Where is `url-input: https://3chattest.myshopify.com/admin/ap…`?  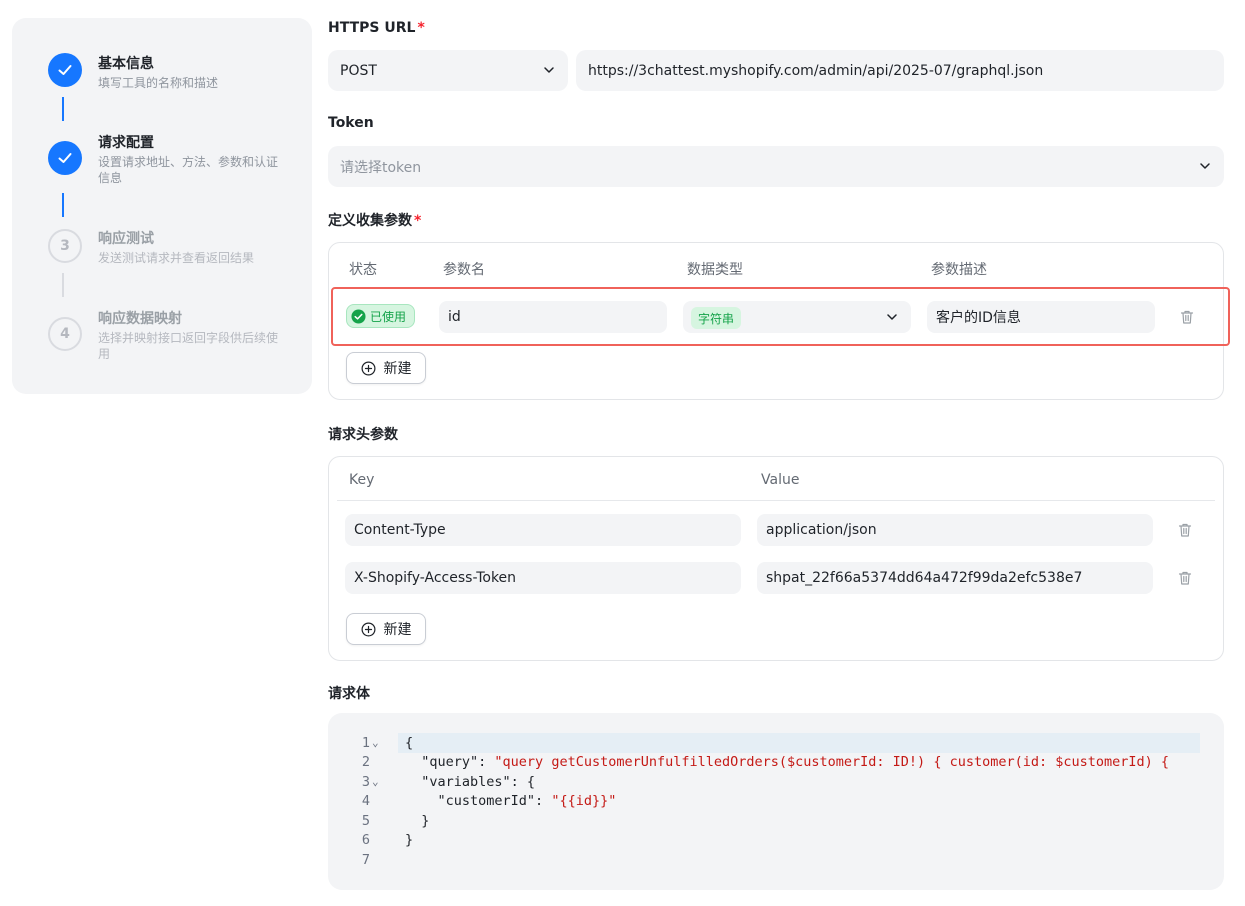
url-input: https://3chattest.myshopify.com/admin/ap… is located at coordinates (900, 70).